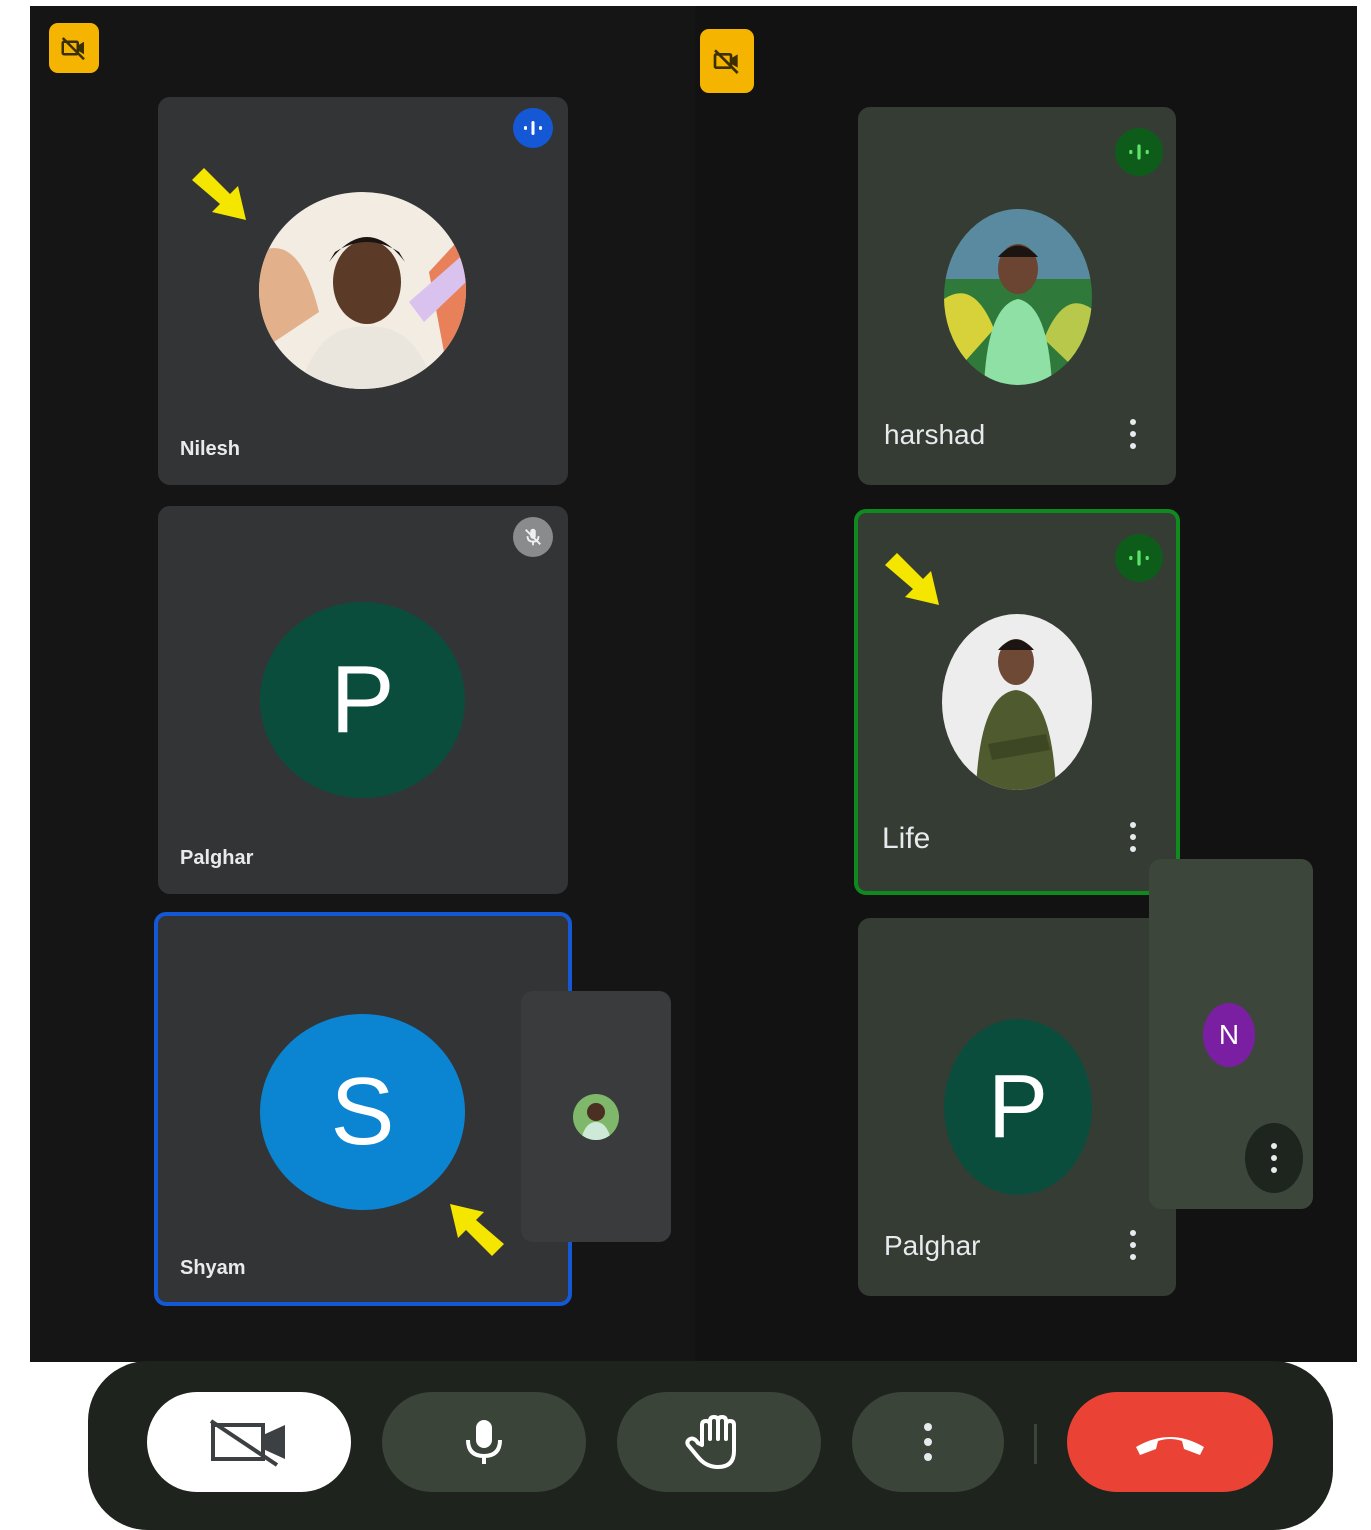  I want to click on controls-divider, so click(1035, 1444).